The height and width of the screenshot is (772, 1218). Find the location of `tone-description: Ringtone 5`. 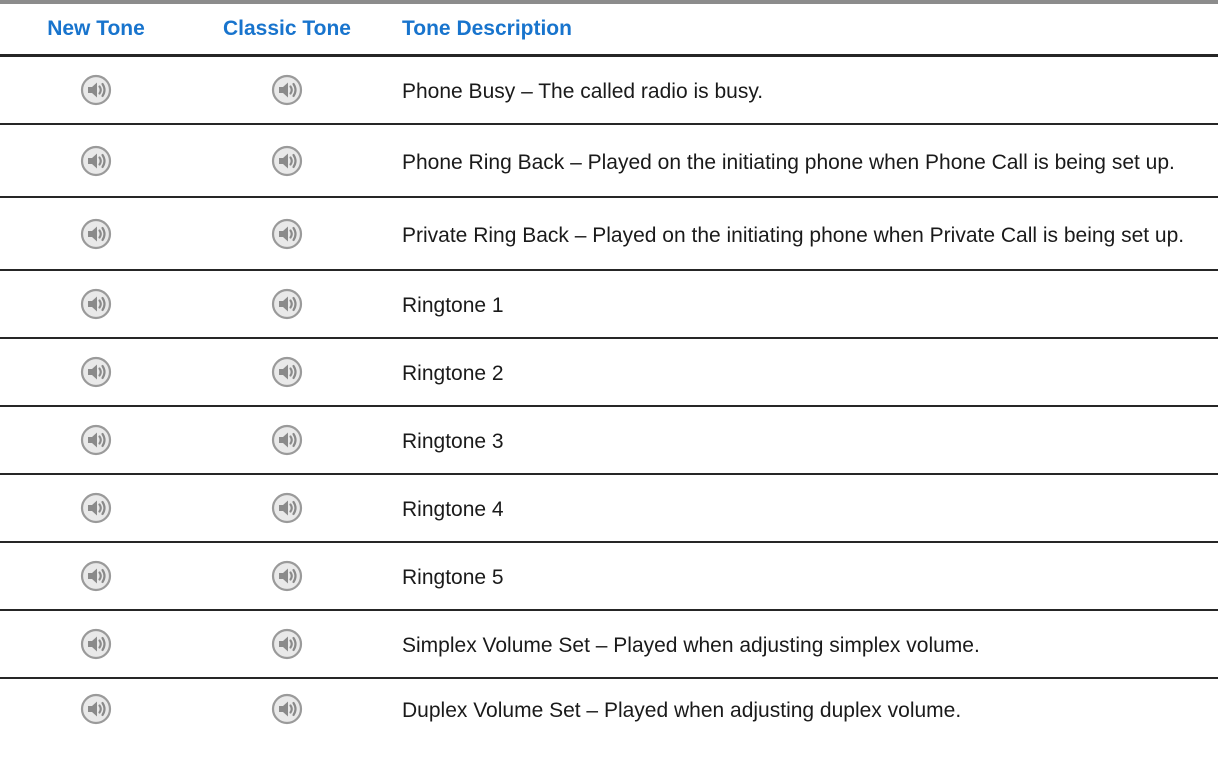

tone-description: Ringtone 5 is located at coordinates (453, 577).